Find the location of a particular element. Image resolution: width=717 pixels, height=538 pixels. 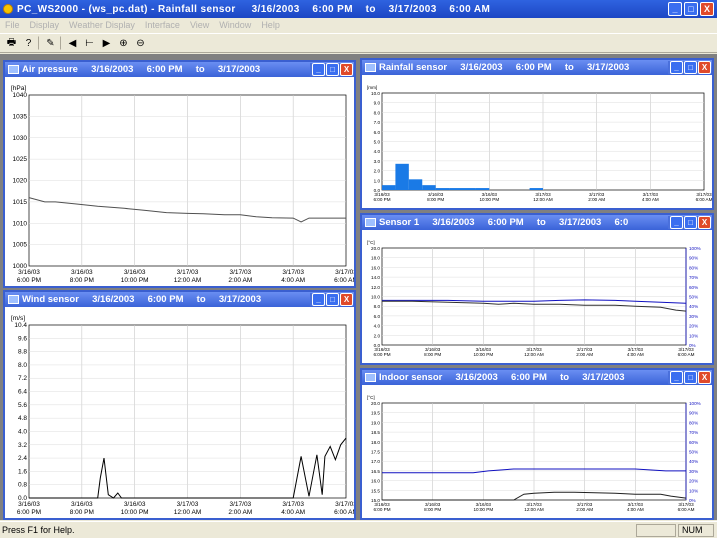

y-tick-label: 1.0 is located at coordinates (377, 180).